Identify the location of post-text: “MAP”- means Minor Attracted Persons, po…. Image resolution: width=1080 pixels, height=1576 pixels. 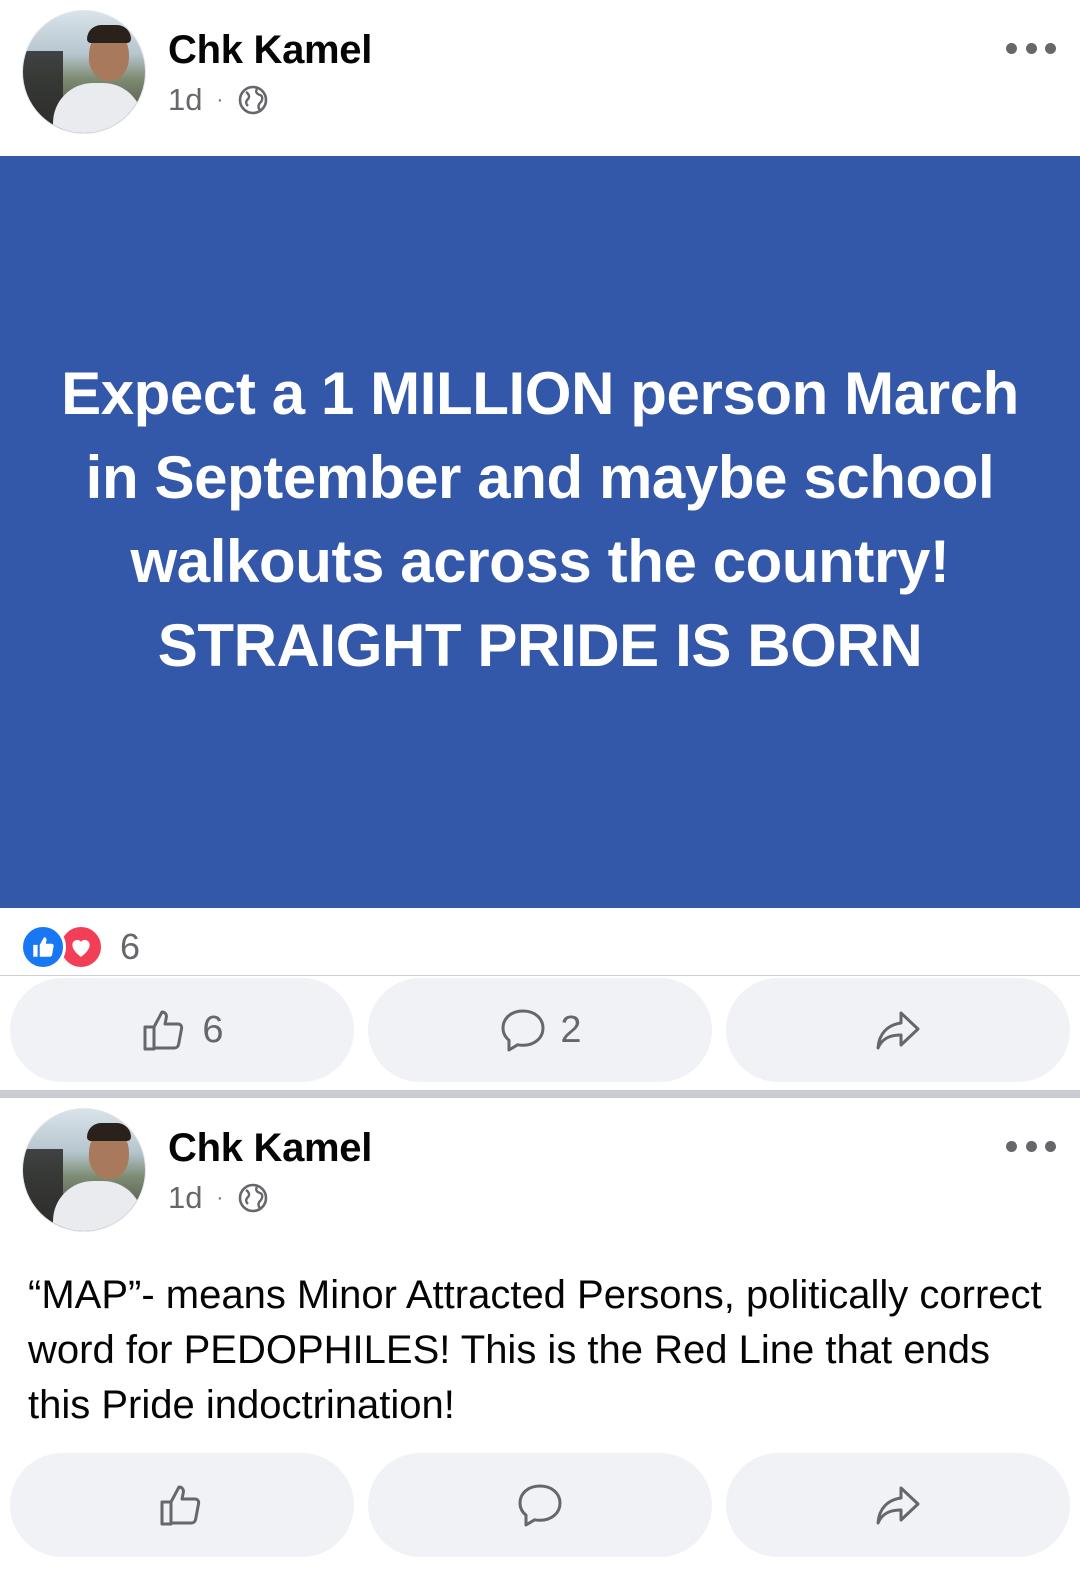
(535, 1350).